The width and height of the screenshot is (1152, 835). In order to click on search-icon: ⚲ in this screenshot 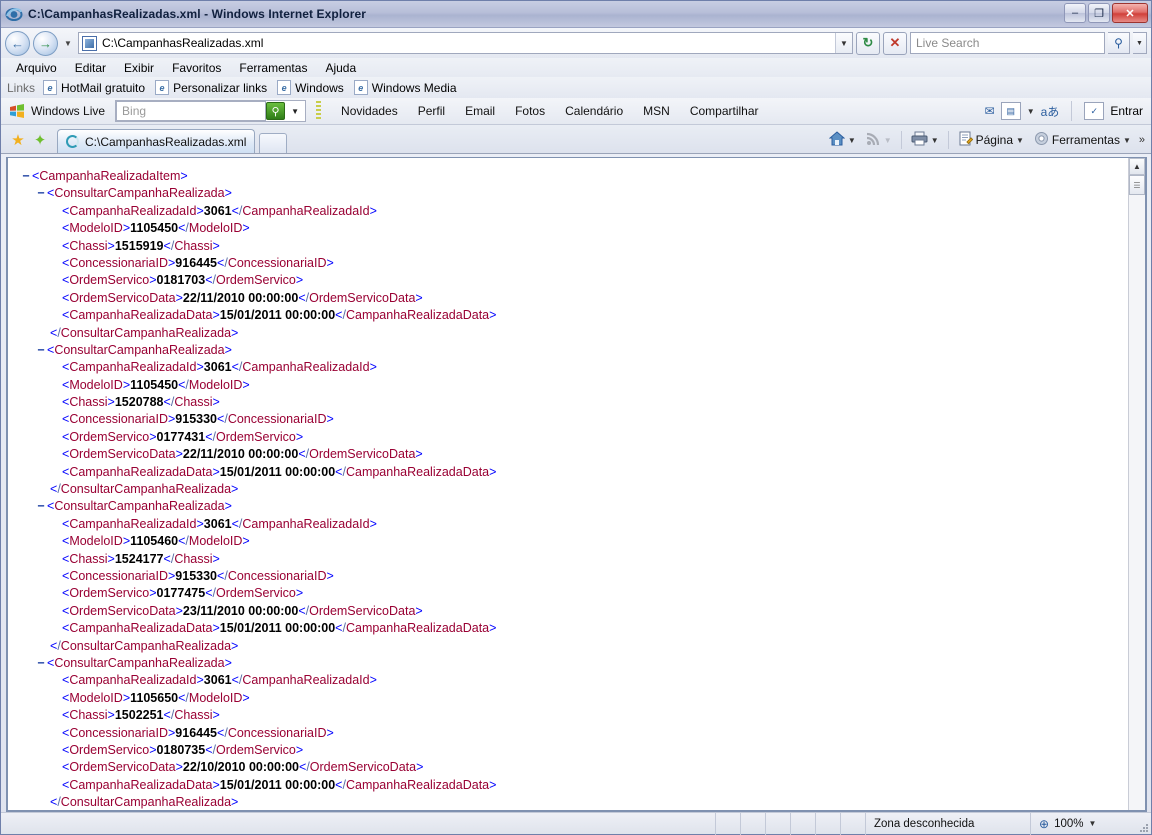, I will do `click(1119, 43)`.